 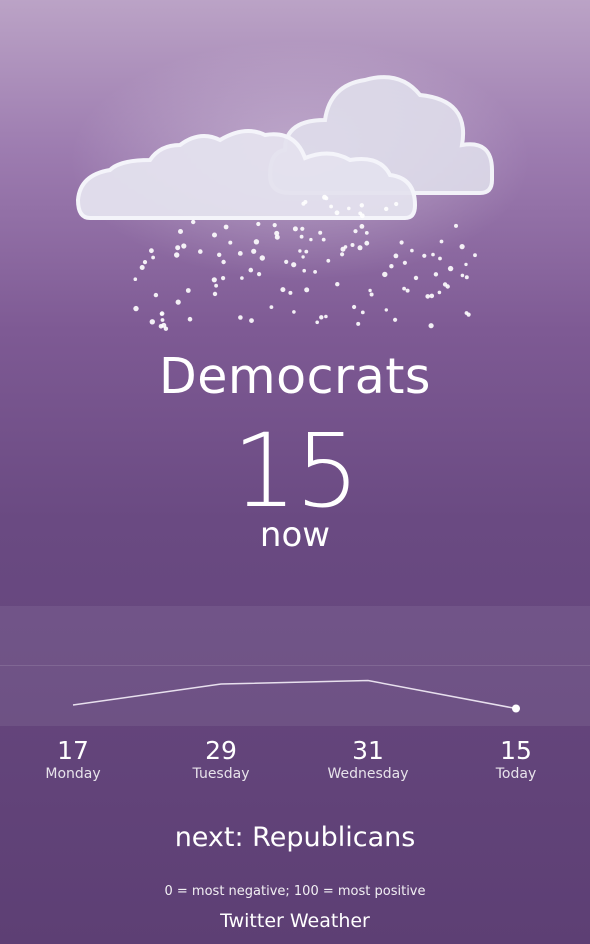 What do you see at coordinates (516, 708) in the screenshot?
I see `current-point-marker` at bounding box center [516, 708].